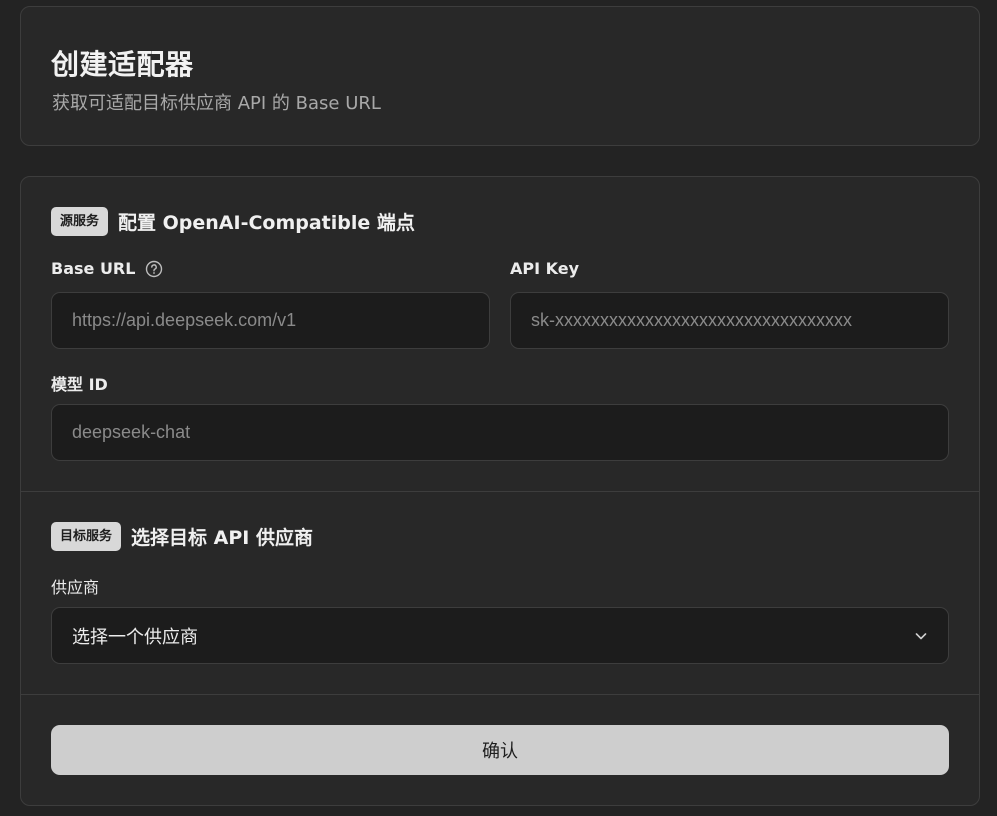 This screenshot has height=816, width=997. I want to click on provider-select-value: 选择一个供应商, so click(135, 637).